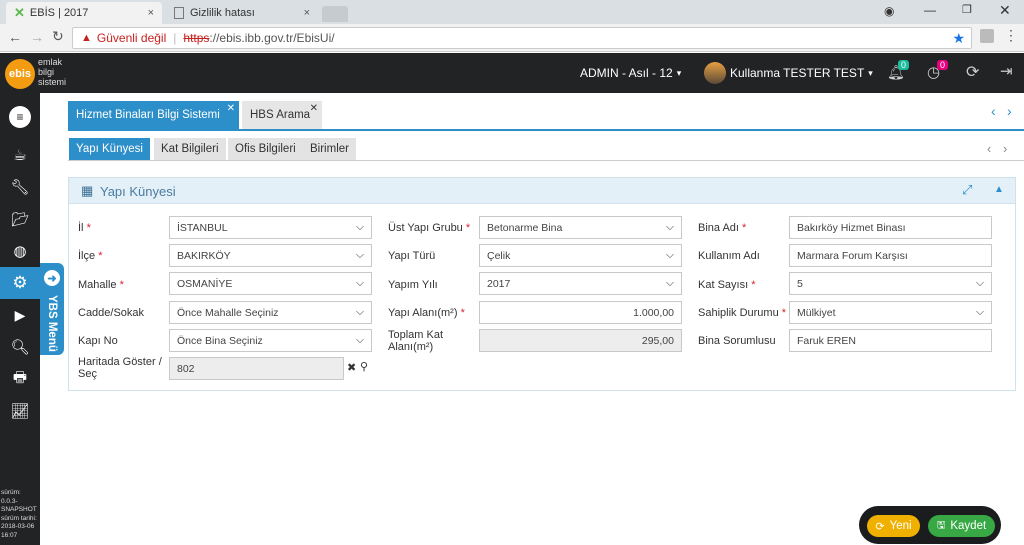 The height and width of the screenshot is (545, 1024). What do you see at coordinates (715, 73) in the screenshot?
I see `avatar` at bounding box center [715, 73].